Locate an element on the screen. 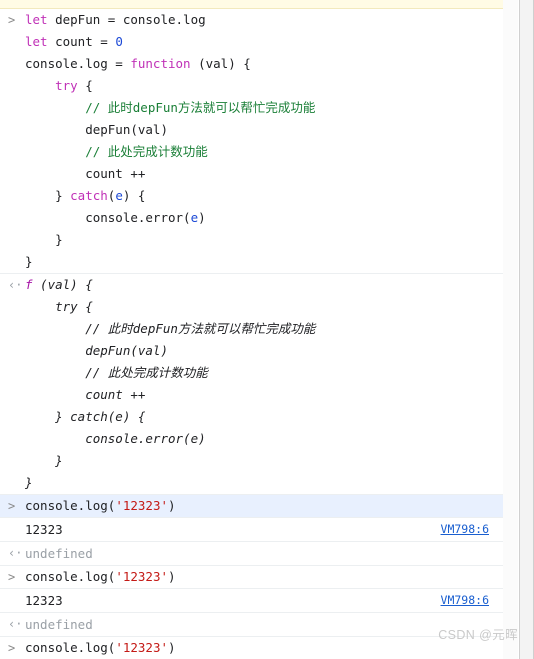  code-token: ) { is located at coordinates (134, 195).